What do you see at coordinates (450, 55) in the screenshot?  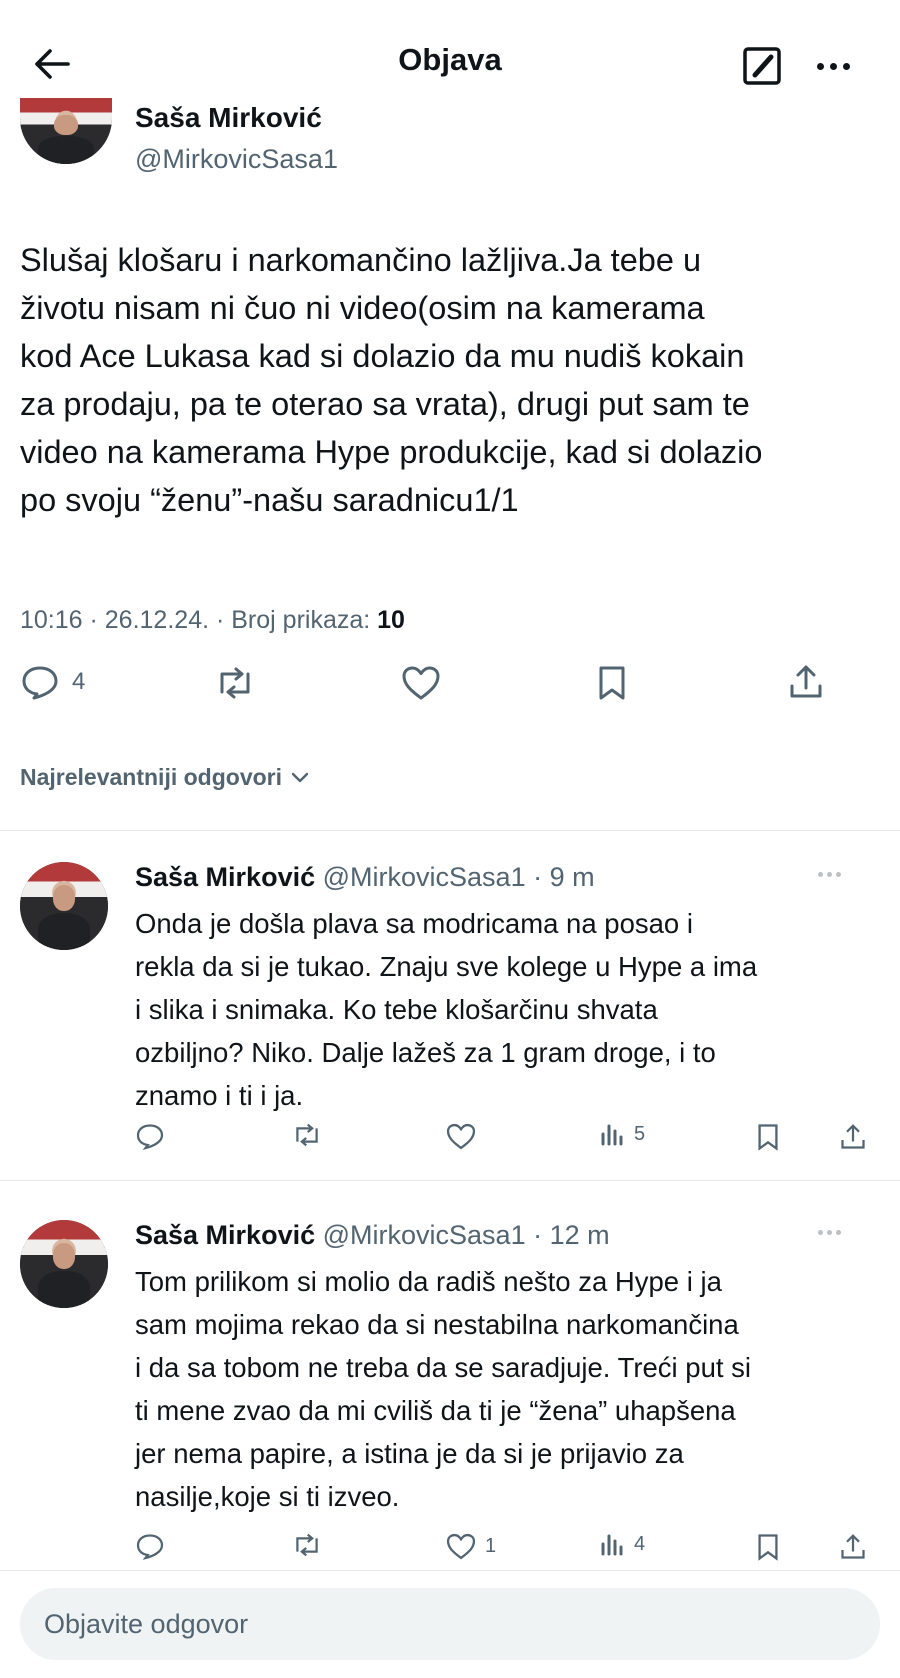 I see `top-bar: Objava` at bounding box center [450, 55].